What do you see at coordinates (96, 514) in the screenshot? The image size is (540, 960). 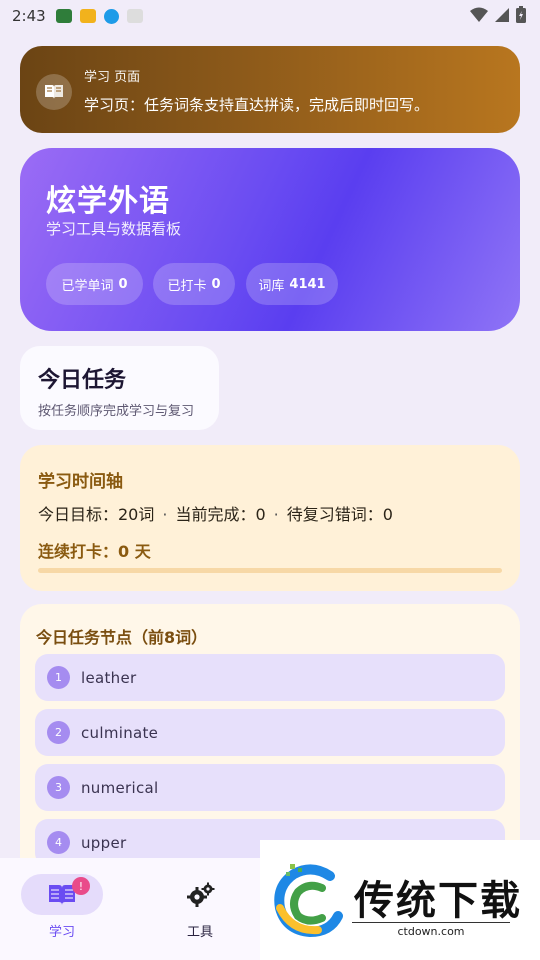 I see `daily-goal: 今日目标：20词` at bounding box center [96, 514].